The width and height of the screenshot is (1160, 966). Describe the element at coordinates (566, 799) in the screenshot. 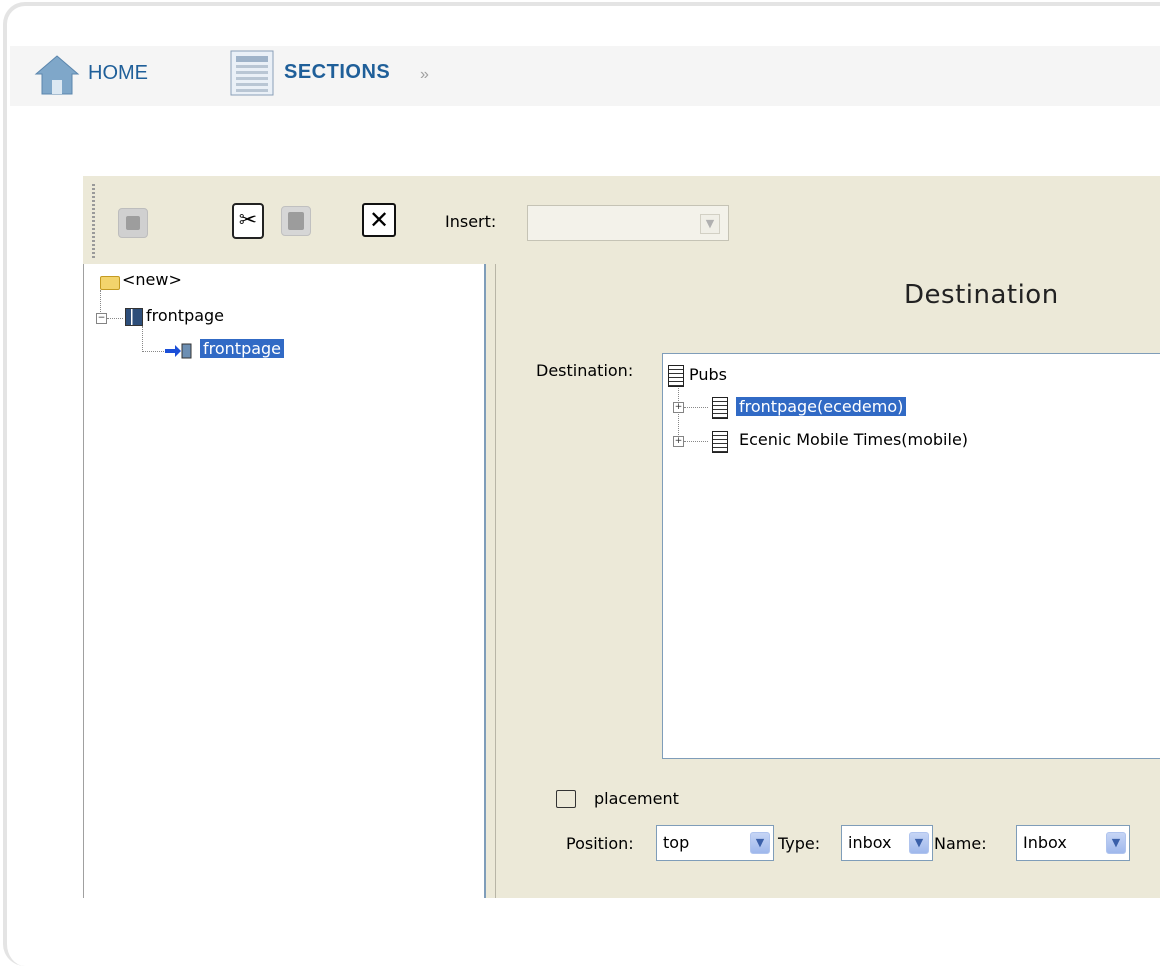

I see `placement-icon` at that location.